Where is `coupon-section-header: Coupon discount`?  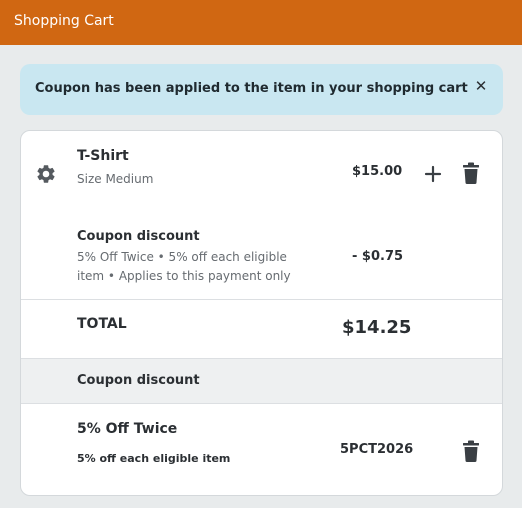 coupon-section-header: Coupon discount is located at coordinates (261, 381).